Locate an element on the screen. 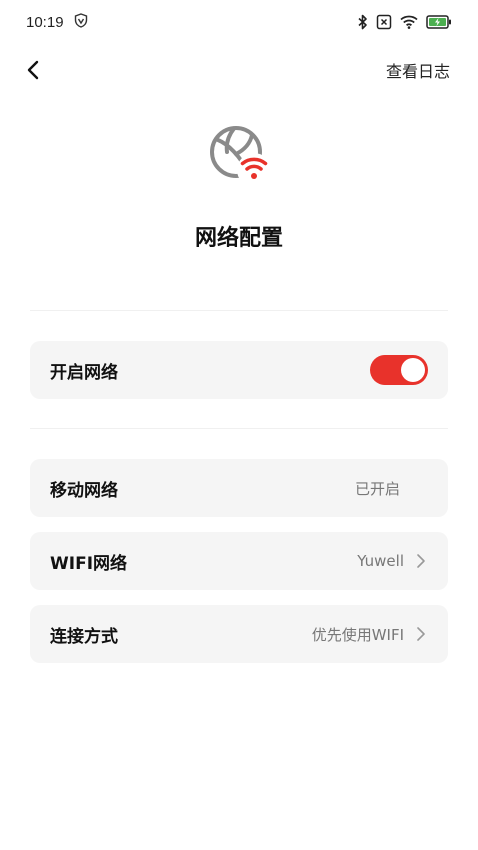 The height and width of the screenshot is (850, 478). page-title: 网络配置 is located at coordinates (238, 238).